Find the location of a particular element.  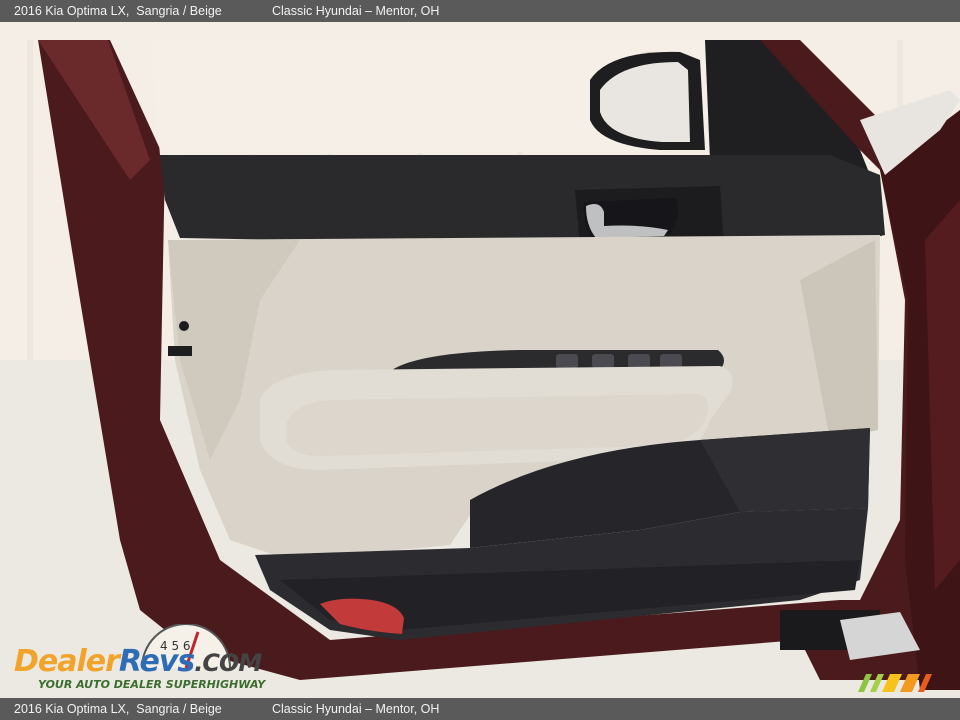

mm-logo-icon is located at coordinates (895, 683).